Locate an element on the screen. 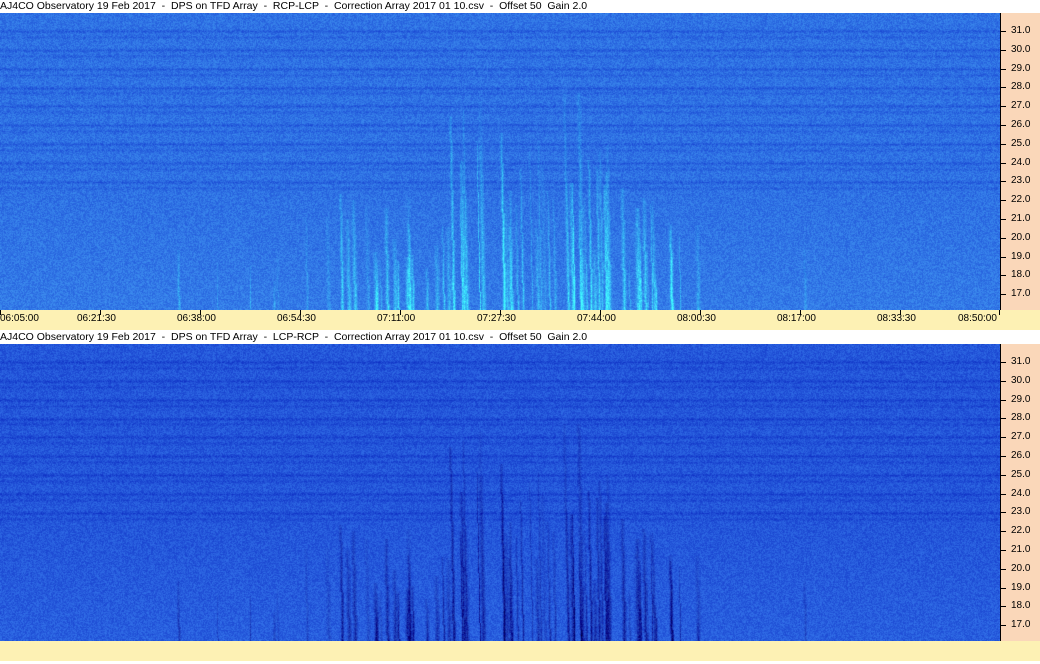 The width and height of the screenshot is (1040, 664). time-axis-empty is located at coordinates (520, 651).